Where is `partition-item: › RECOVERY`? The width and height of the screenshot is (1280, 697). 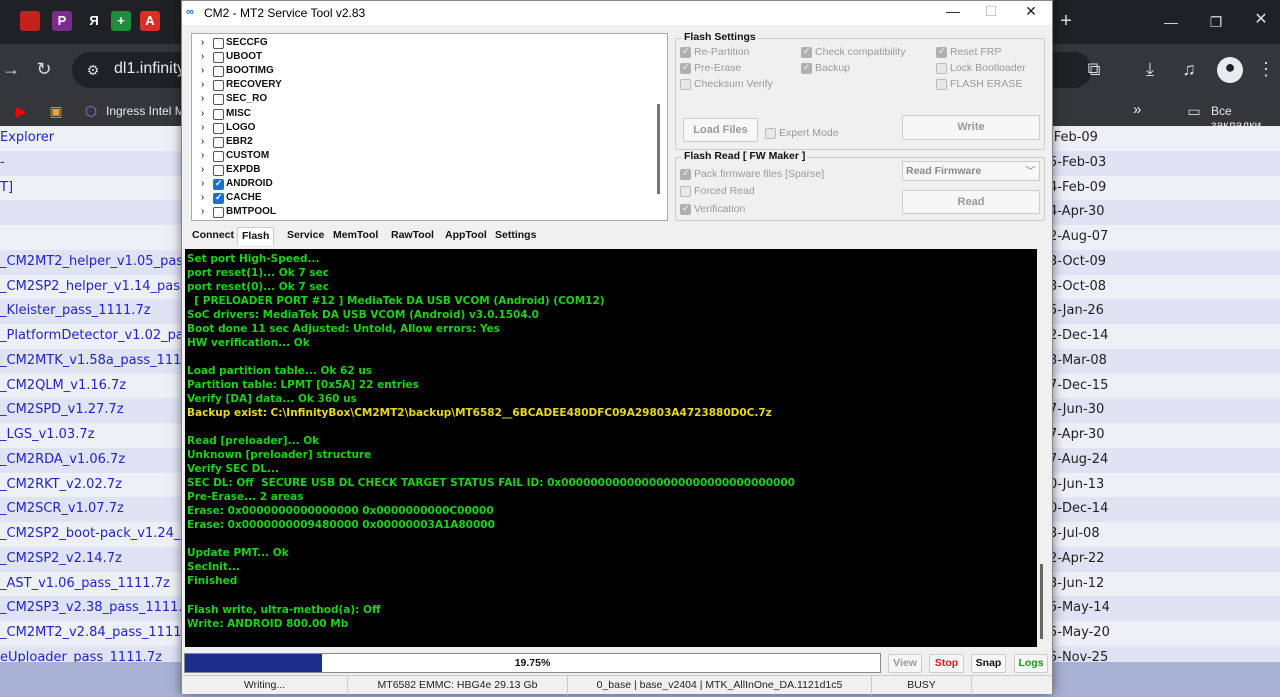 partition-item: › RECOVERY is located at coordinates (422, 86).